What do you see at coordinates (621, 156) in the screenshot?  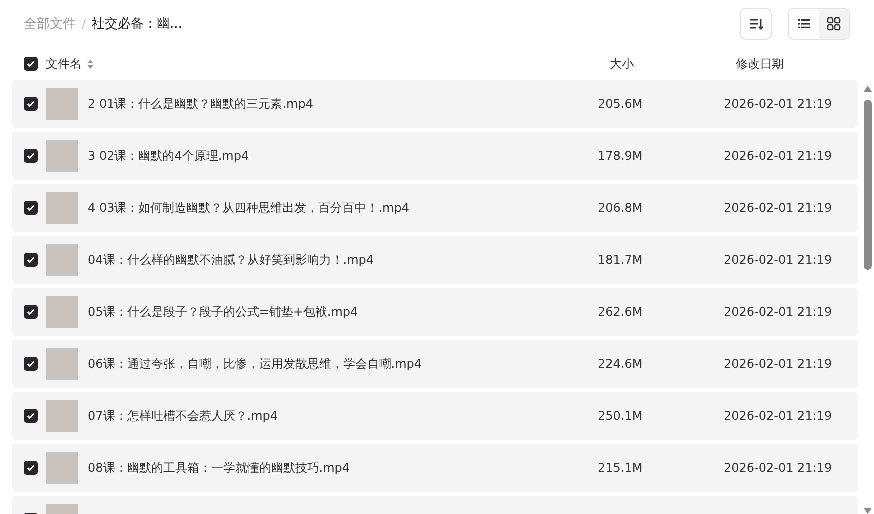 I see `file-size: 178.9M` at bounding box center [621, 156].